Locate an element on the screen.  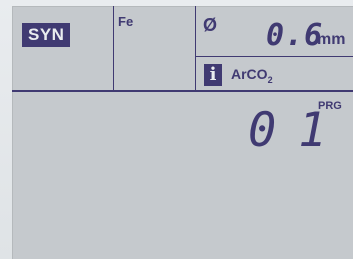
gas-subscript: 2 is located at coordinates (270, 79).